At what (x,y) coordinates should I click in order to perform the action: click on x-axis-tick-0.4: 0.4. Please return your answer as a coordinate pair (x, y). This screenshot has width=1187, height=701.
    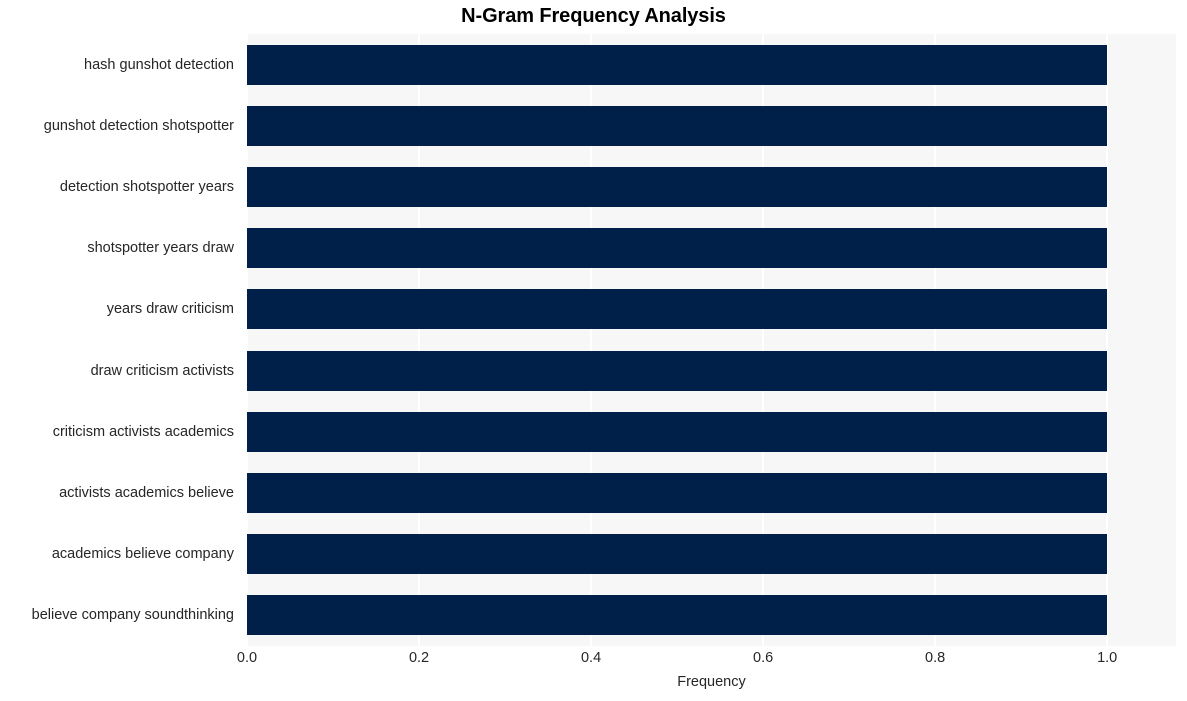
    Looking at the image, I should click on (591, 658).